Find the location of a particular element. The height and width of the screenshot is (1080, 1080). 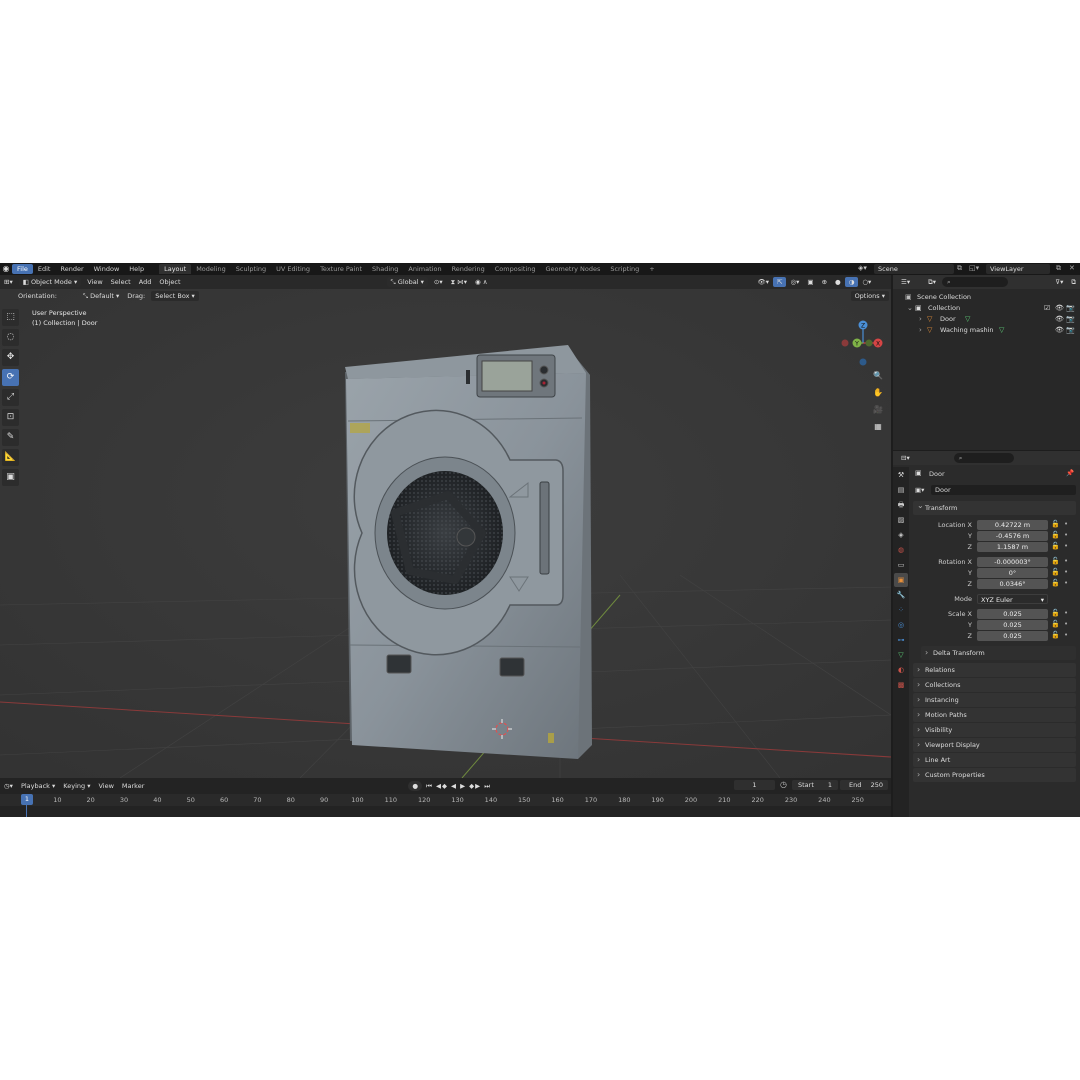

scene-selector: Scene is located at coordinates (914, 269).